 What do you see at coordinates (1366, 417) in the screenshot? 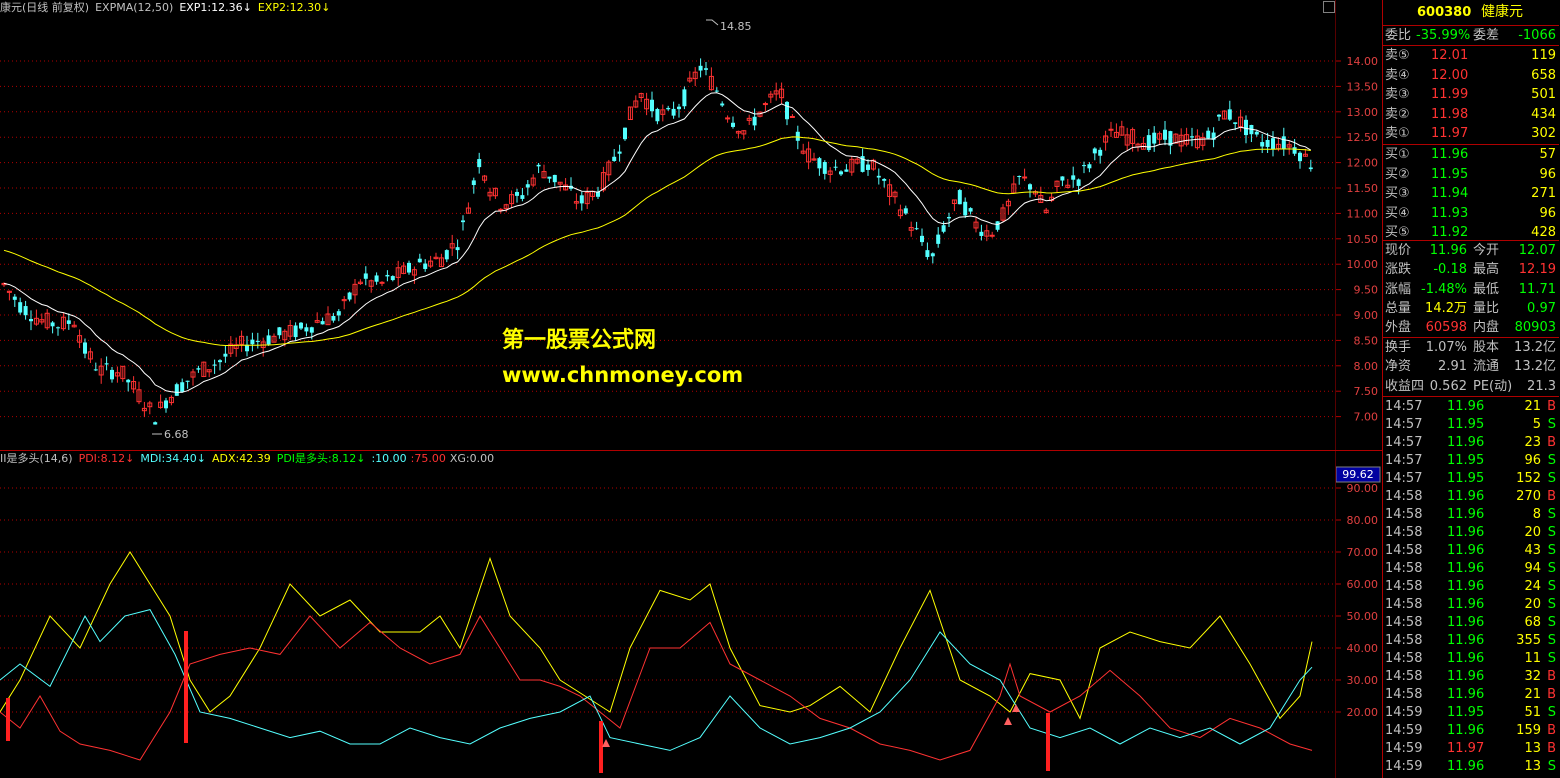
I see `price-axis-label: 7.00` at bounding box center [1366, 417].